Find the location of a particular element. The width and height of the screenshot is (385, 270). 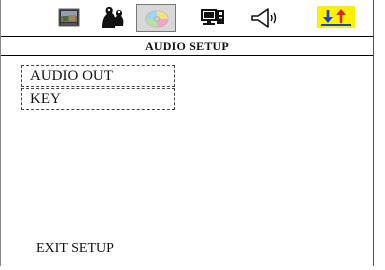

display-settings-icon is located at coordinates (212, 17).